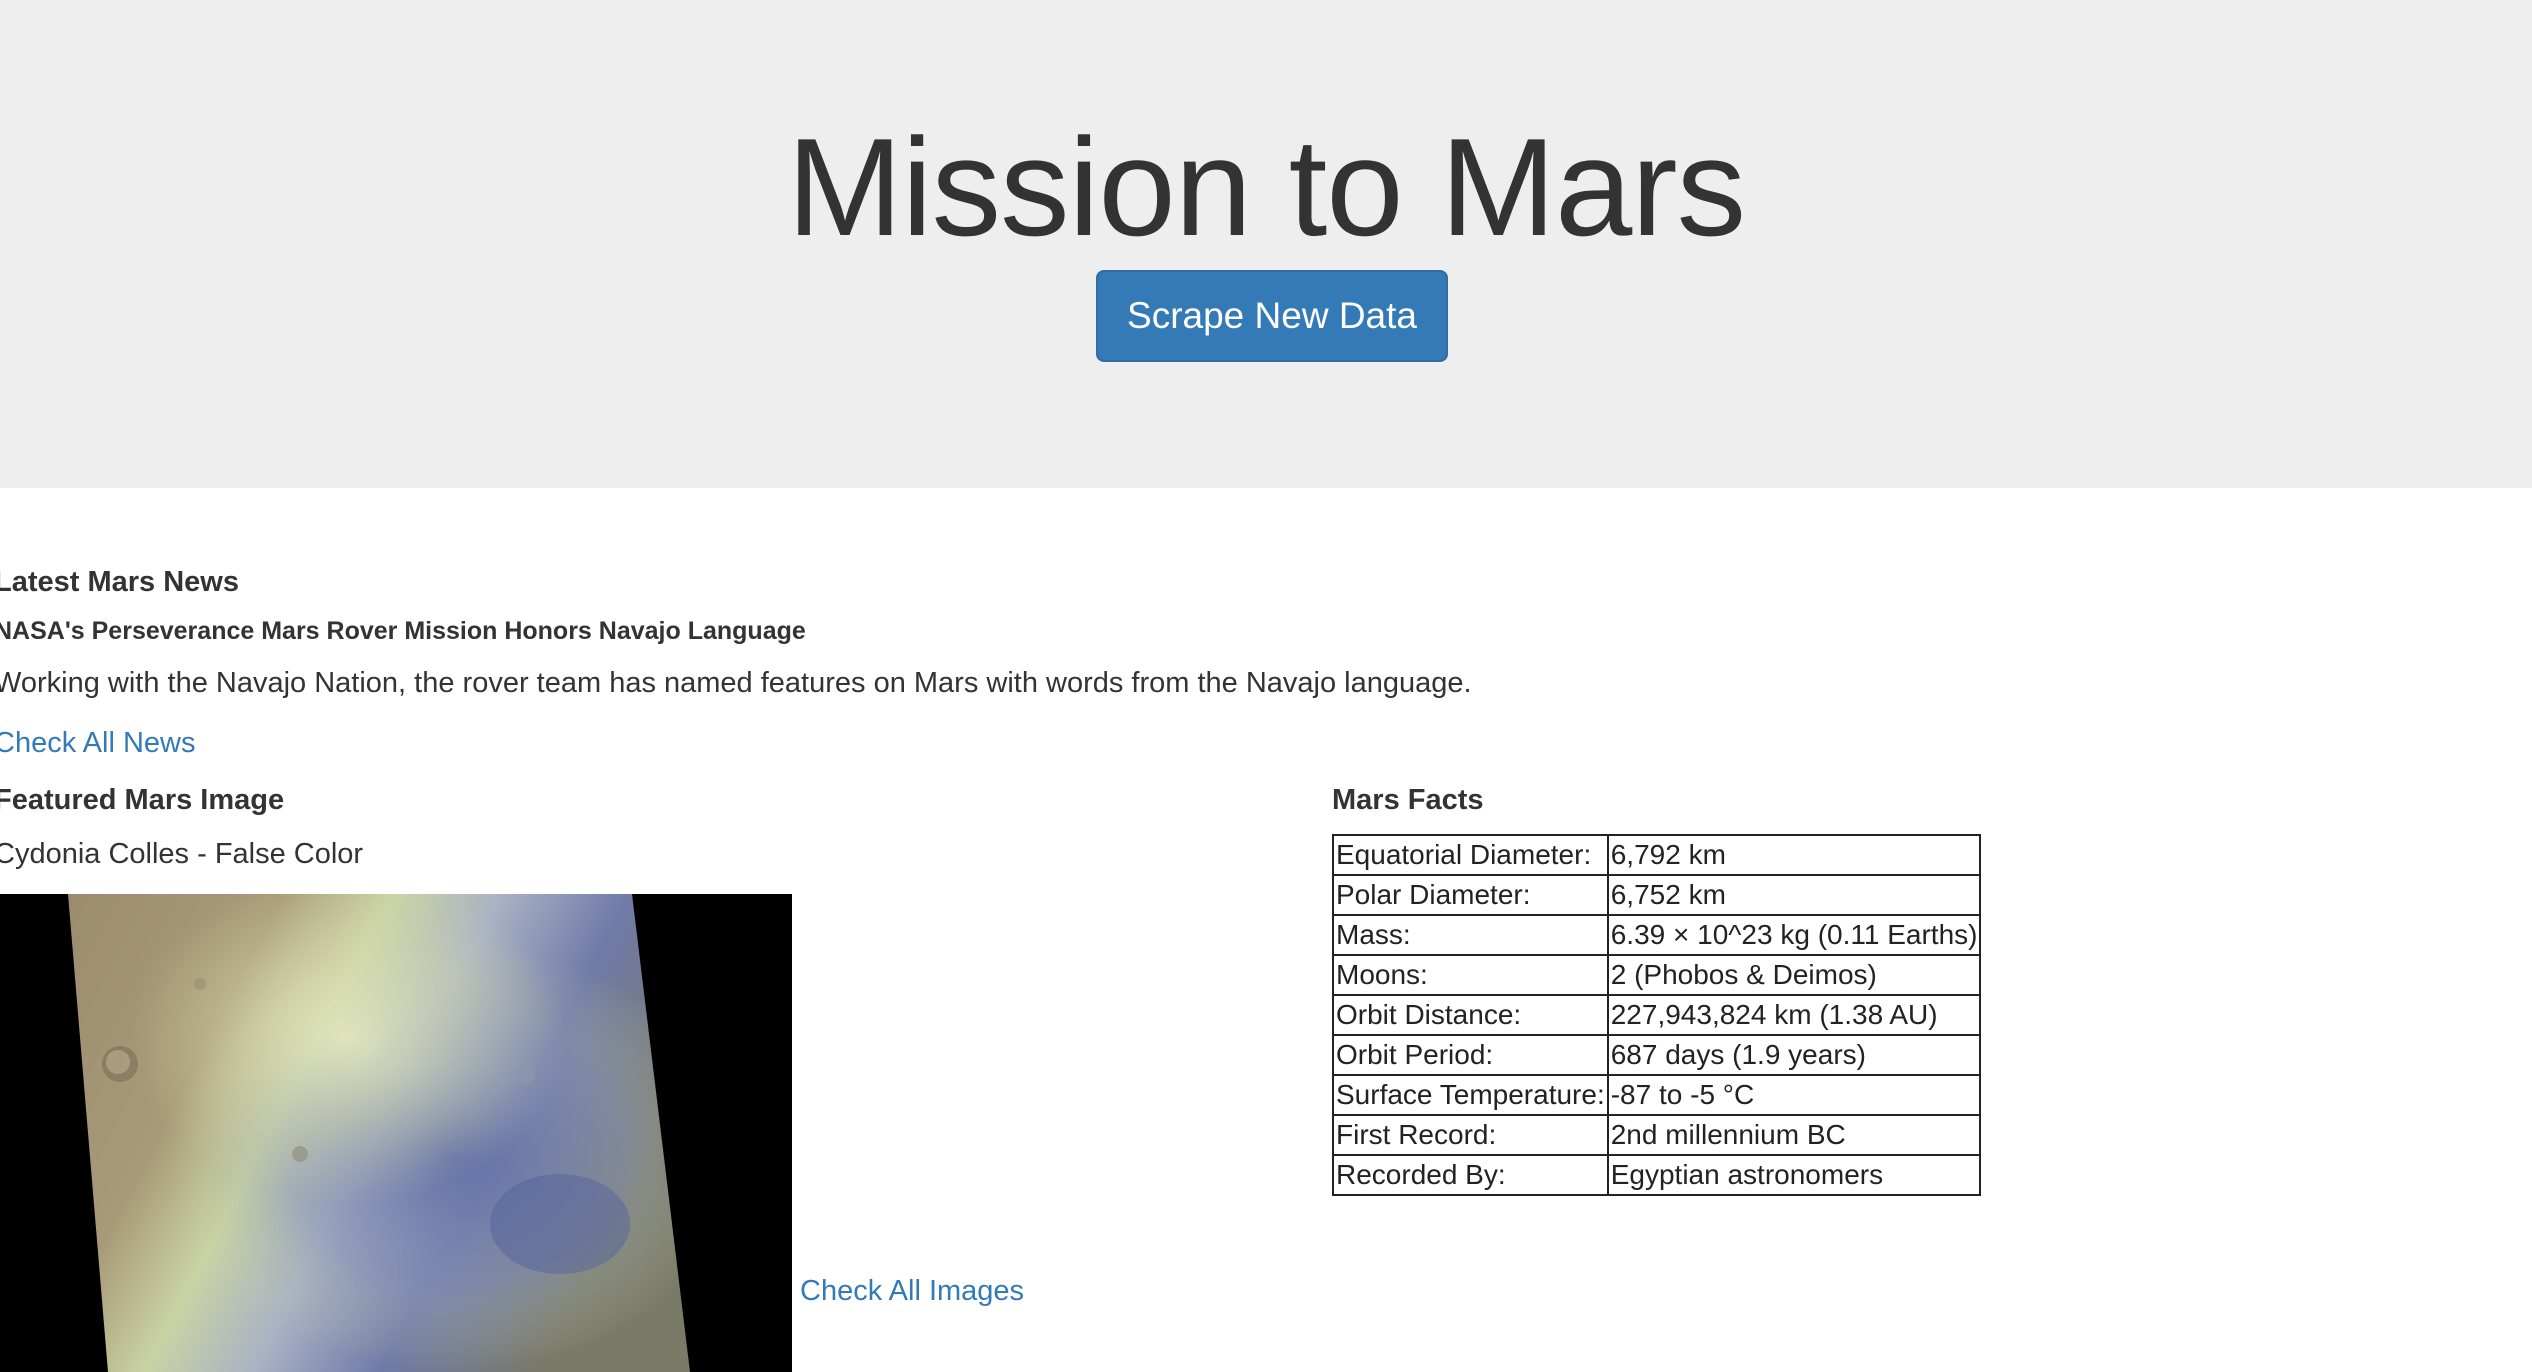 The width and height of the screenshot is (2532, 1372). Describe the element at coordinates (1794, 935) in the screenshot. I see `fact-value: 6.39 × 10^23 kg (0.11 Earths)` at that location.